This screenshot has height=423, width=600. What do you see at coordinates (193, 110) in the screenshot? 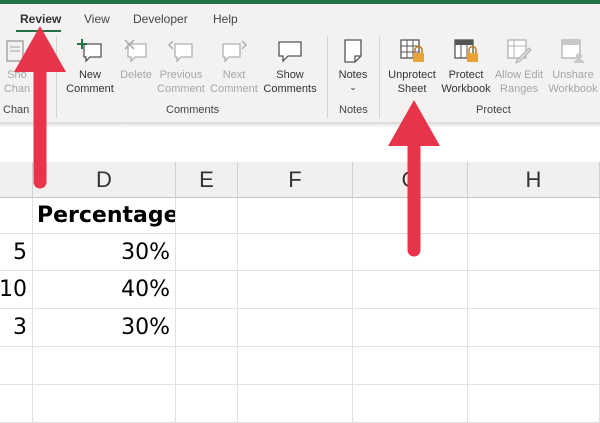
I see `group-label-comments: Comments` at bounding box center [193, 110].